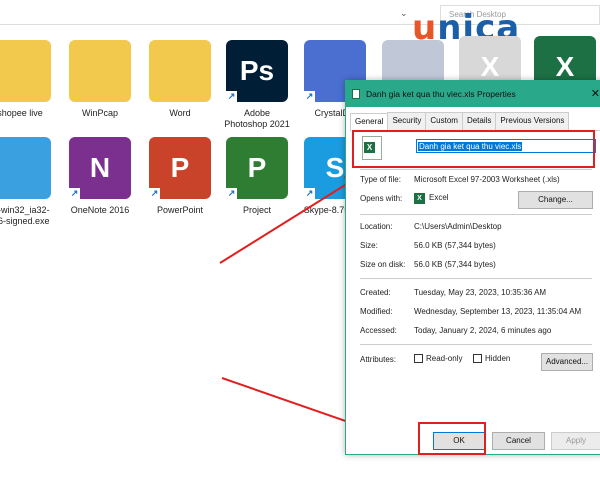 The width and height of the screenshot is (600, 500). I want to click on dialog-title: Danh gia ket qua thu viec.xls Properties, so click(441, 94).